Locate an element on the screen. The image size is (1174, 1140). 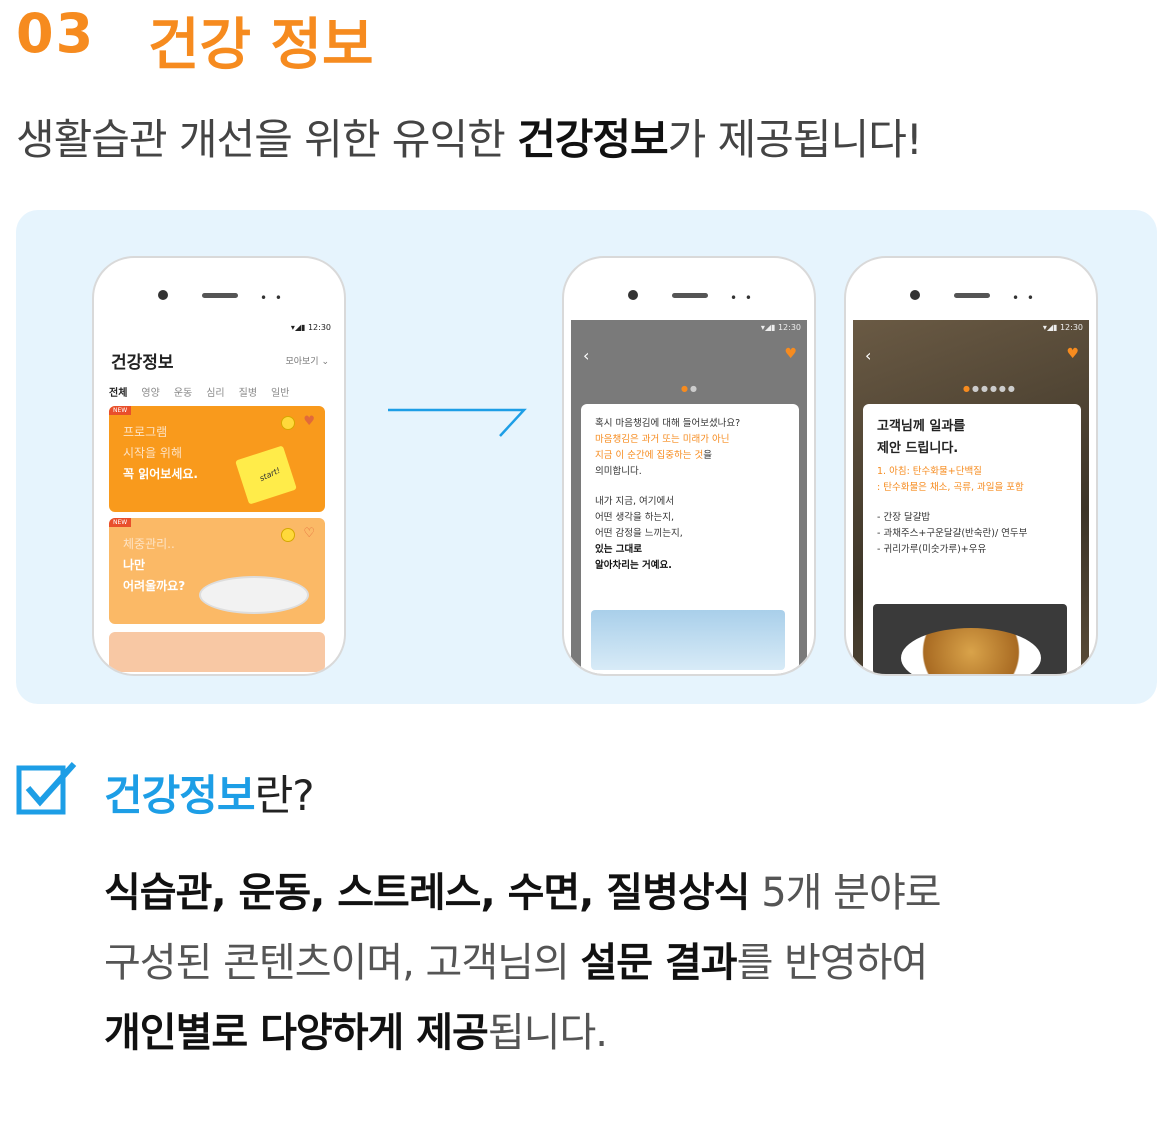
section-number: 03 is located at coordinates (56, 33).